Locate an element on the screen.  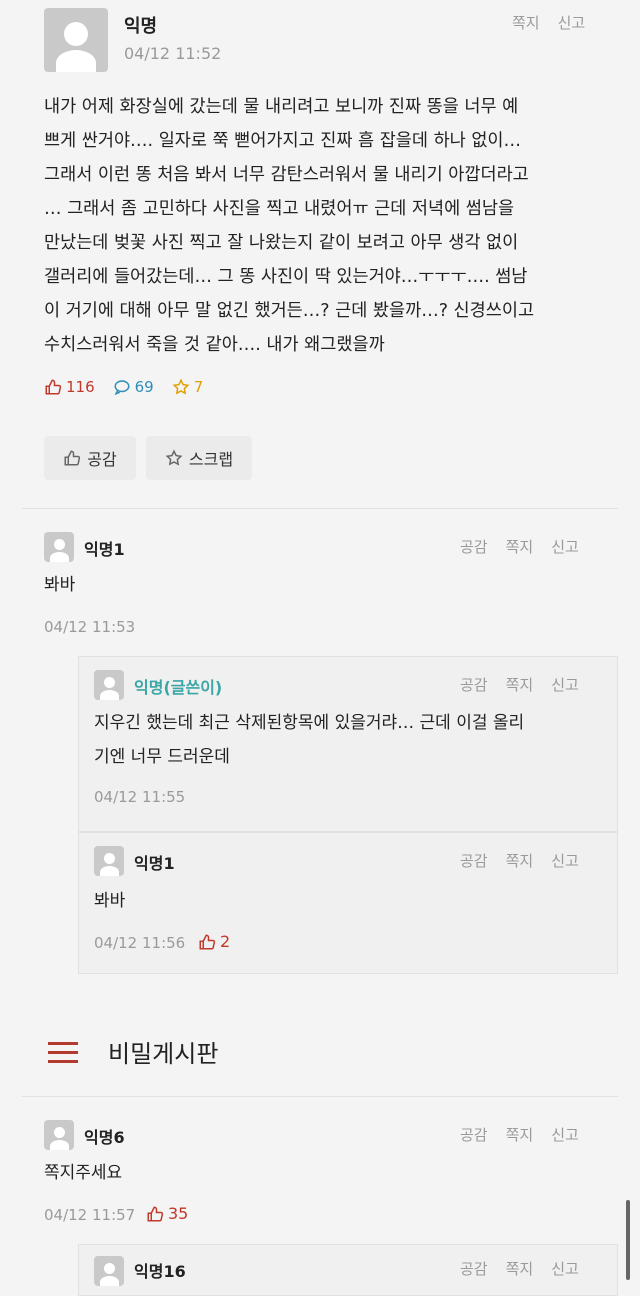
comment-timestamp: 04/12 11:57 is located at coordinates (90, 1215).